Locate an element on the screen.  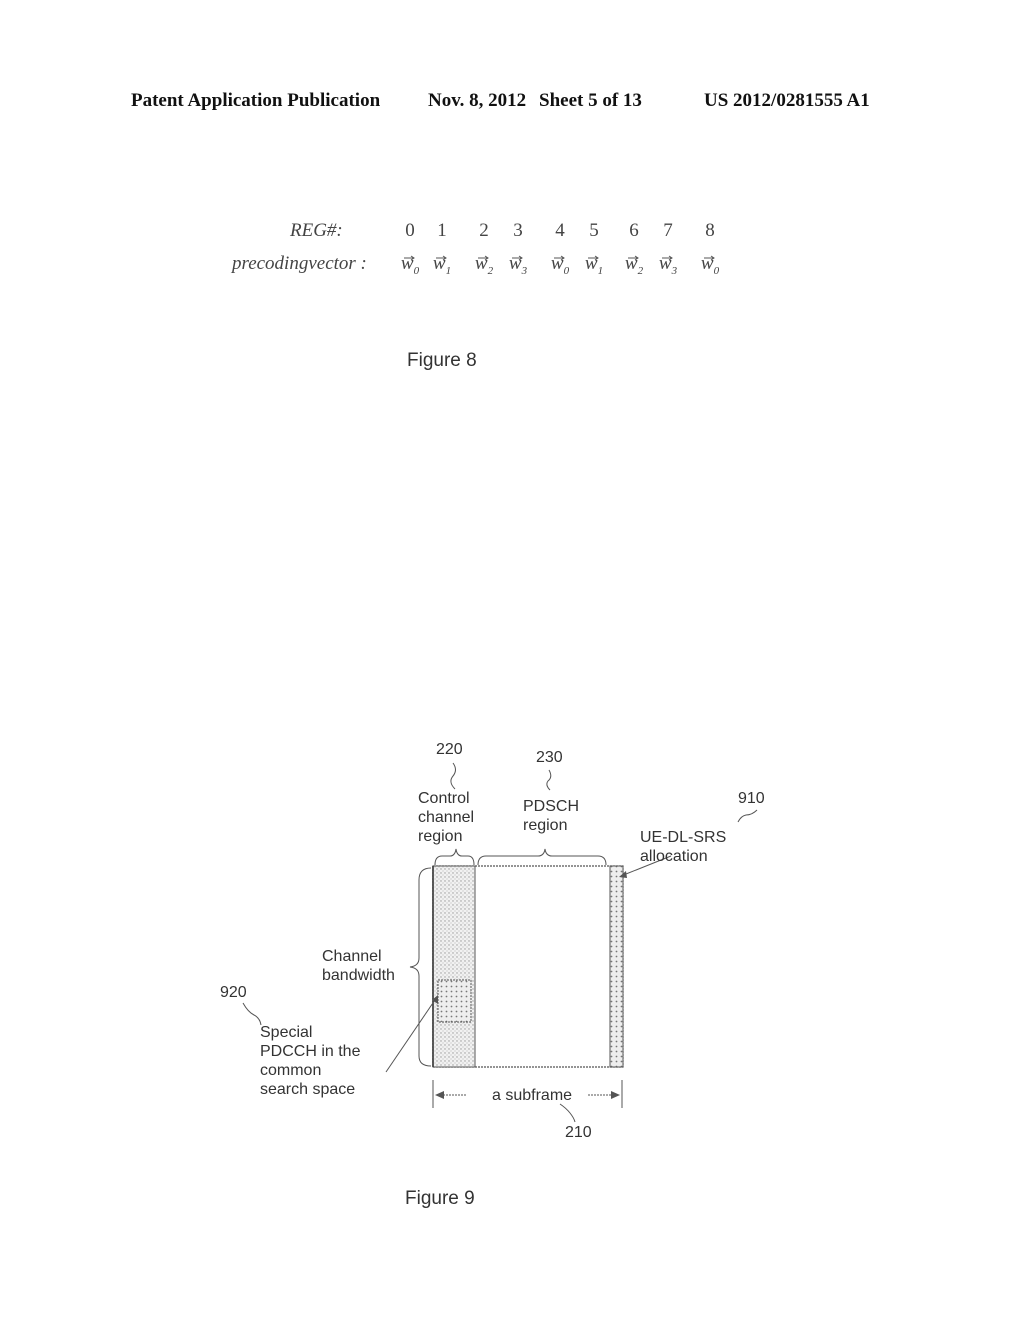
label-line: UE-DL-SRS is located at coordinates (683, 837).